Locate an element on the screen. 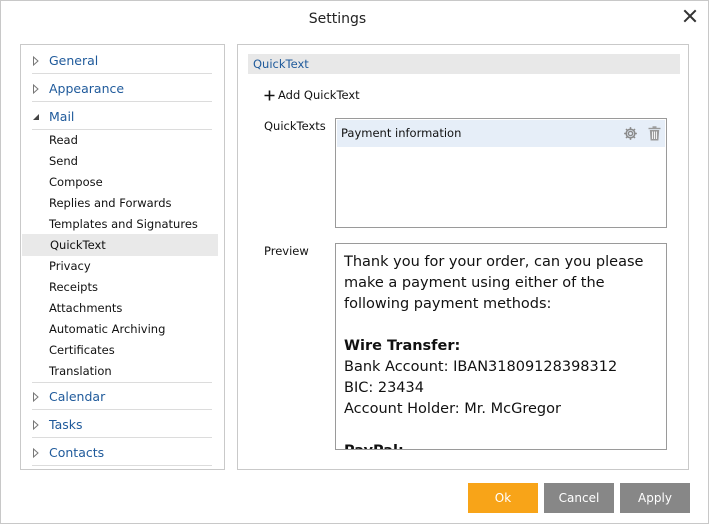 The height and width of the screenshot is (524, 709). nav-category-label: Mail is located at coordinates (62, 116).